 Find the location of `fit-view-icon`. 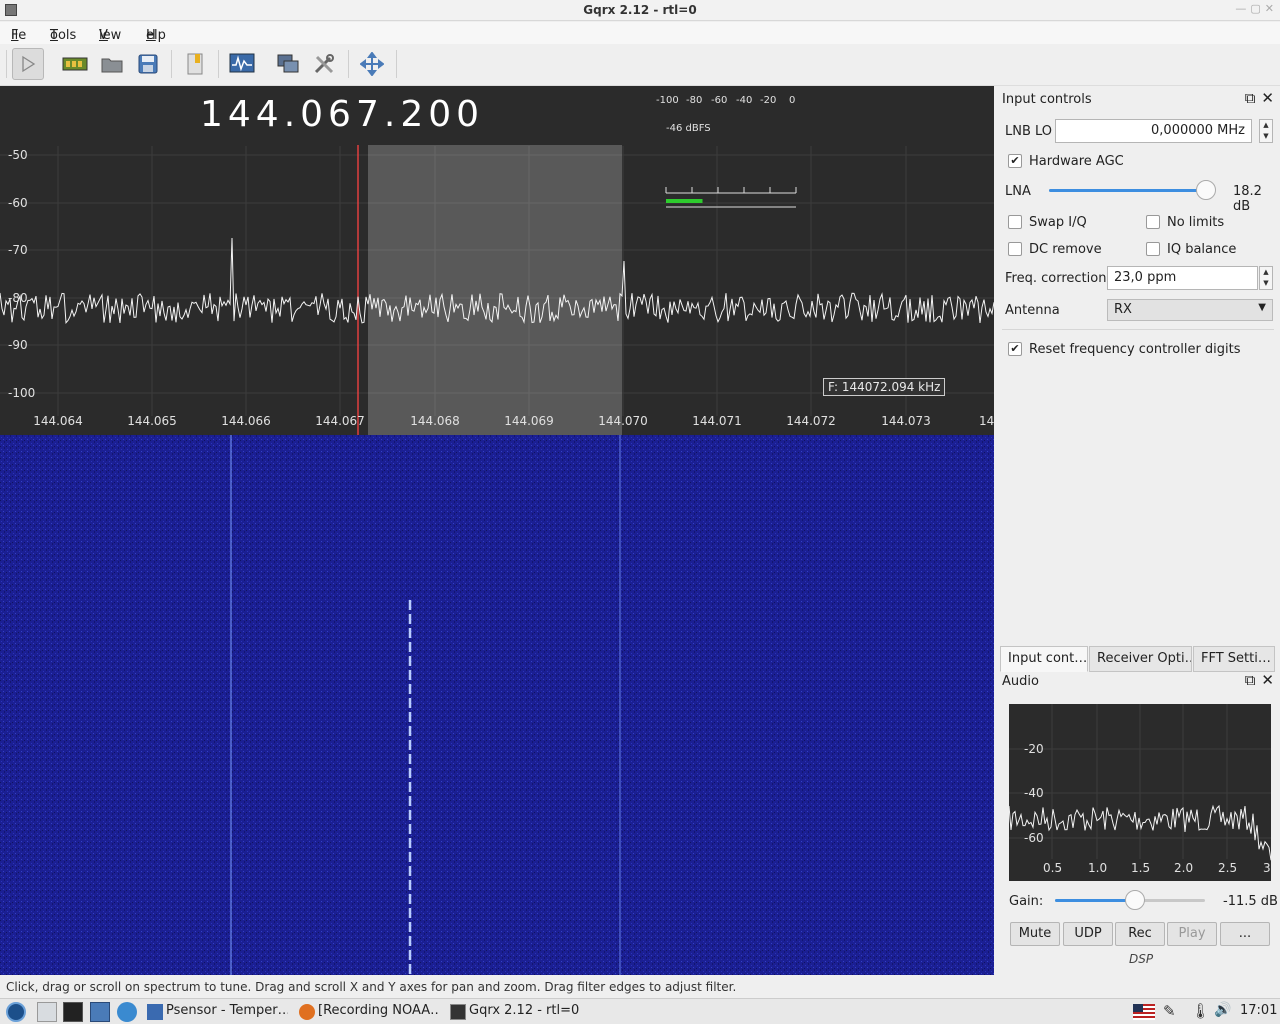

fit-view-icon is located at coordinates (372, 64).